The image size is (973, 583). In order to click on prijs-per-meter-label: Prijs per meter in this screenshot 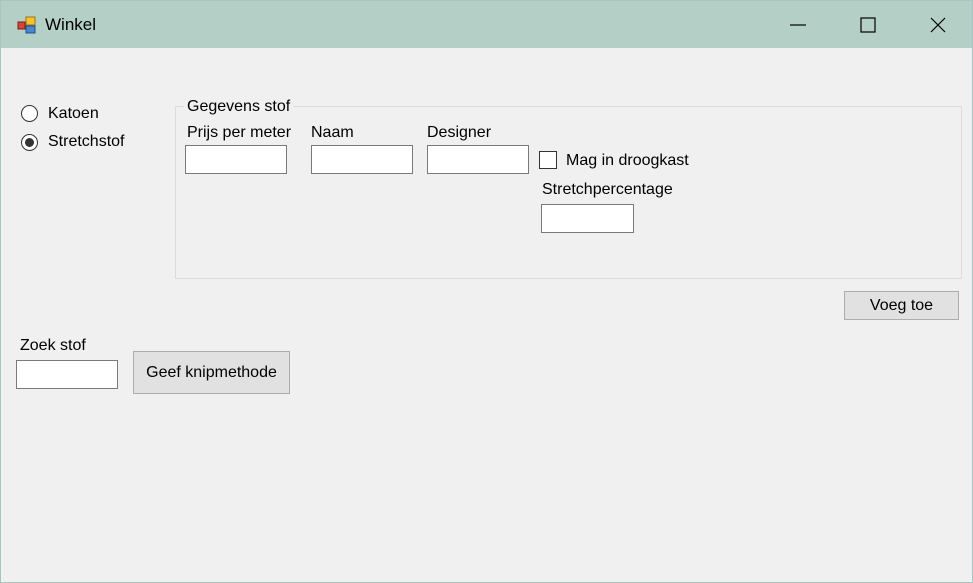, I will do `click(239, 132)`.